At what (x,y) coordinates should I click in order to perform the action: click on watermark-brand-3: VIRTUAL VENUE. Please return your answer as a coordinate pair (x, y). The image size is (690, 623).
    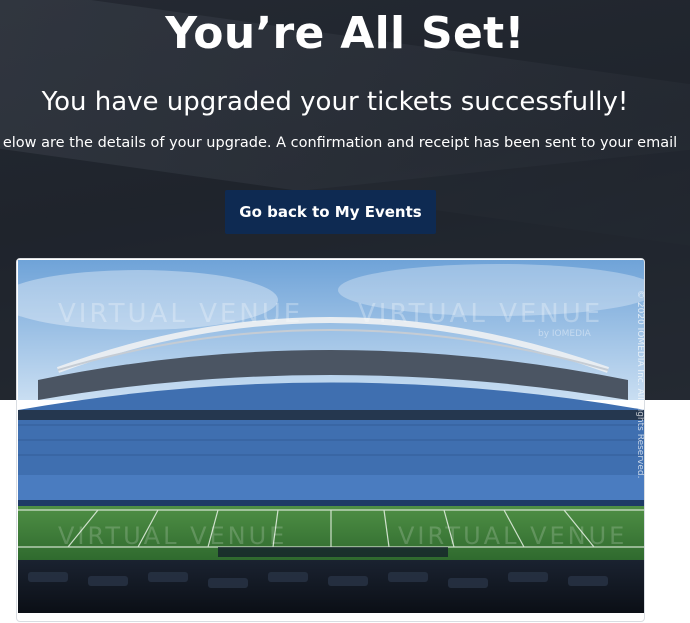
    Looking at the image, I should click on (172, 536).